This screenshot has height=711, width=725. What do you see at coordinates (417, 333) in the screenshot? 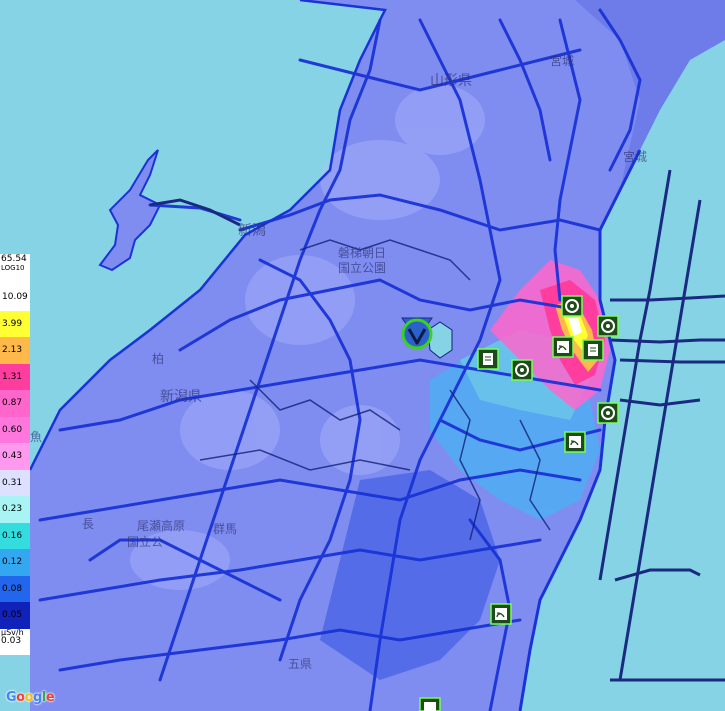
I see `location-marker` at bounding box center [417, 333].